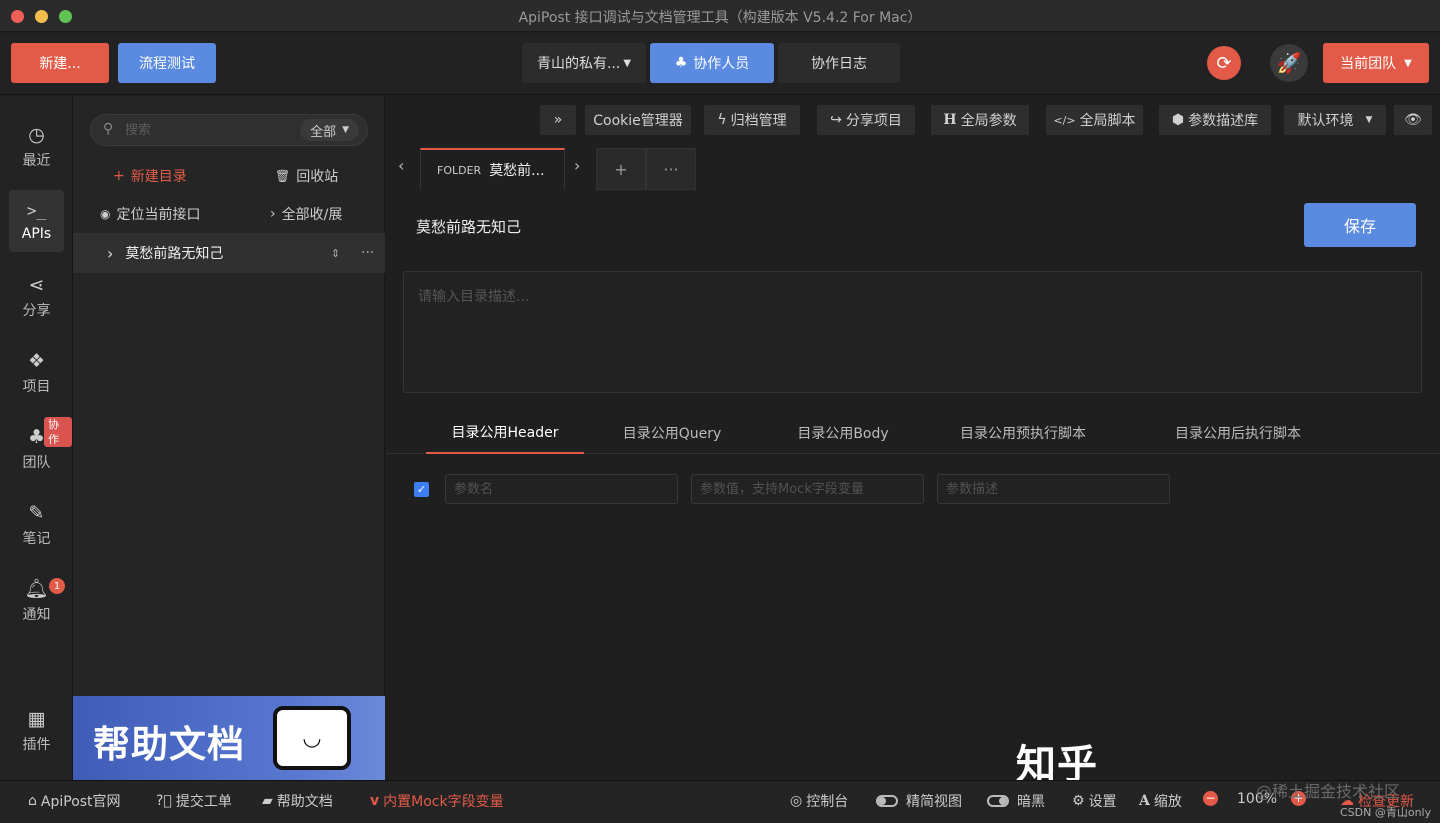 This screenshot has height=823, width=1440. I want to click on clock-icon: ◷, so click(36, 135).